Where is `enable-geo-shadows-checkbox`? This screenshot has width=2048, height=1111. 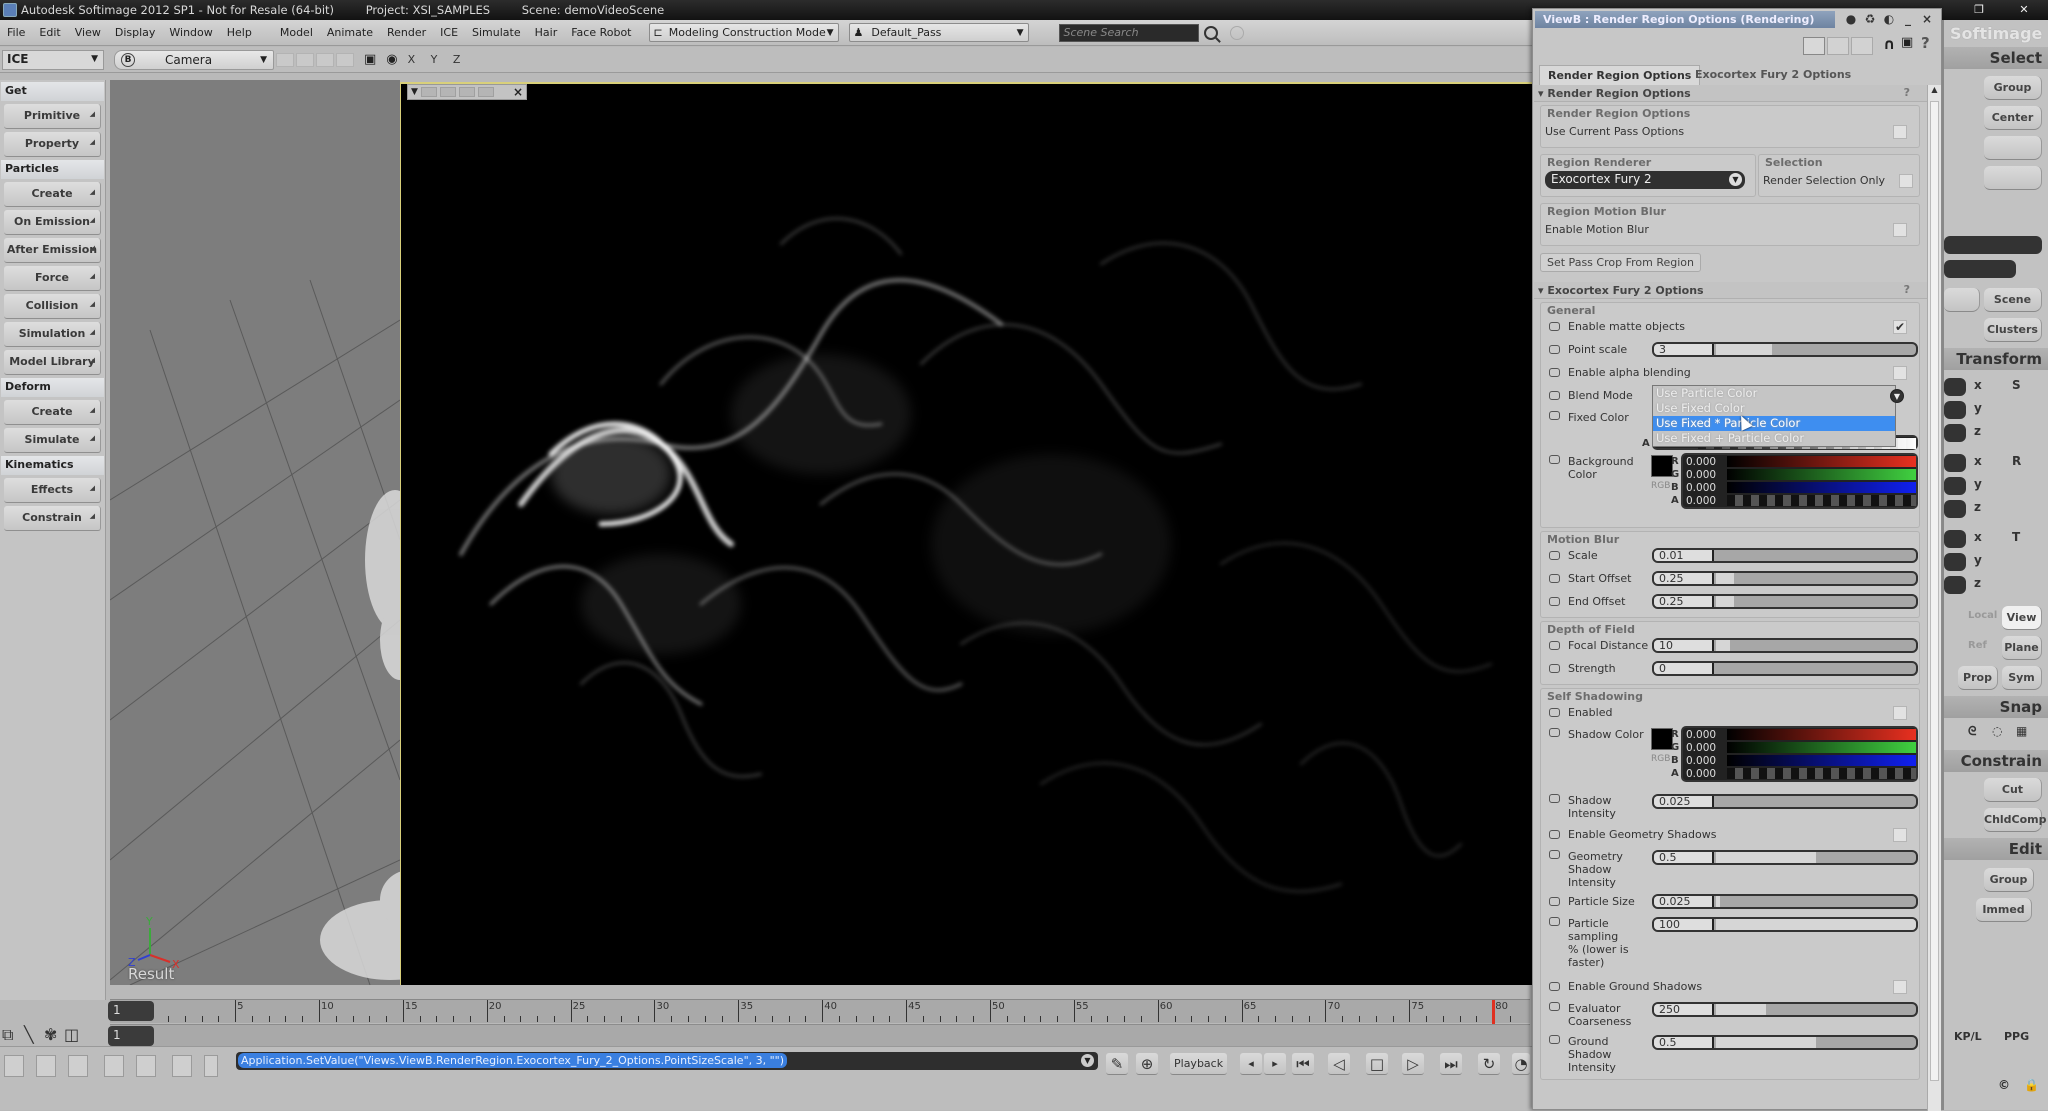
enable-geo-shadows-checkbox is located at coordinates (1900, 834).